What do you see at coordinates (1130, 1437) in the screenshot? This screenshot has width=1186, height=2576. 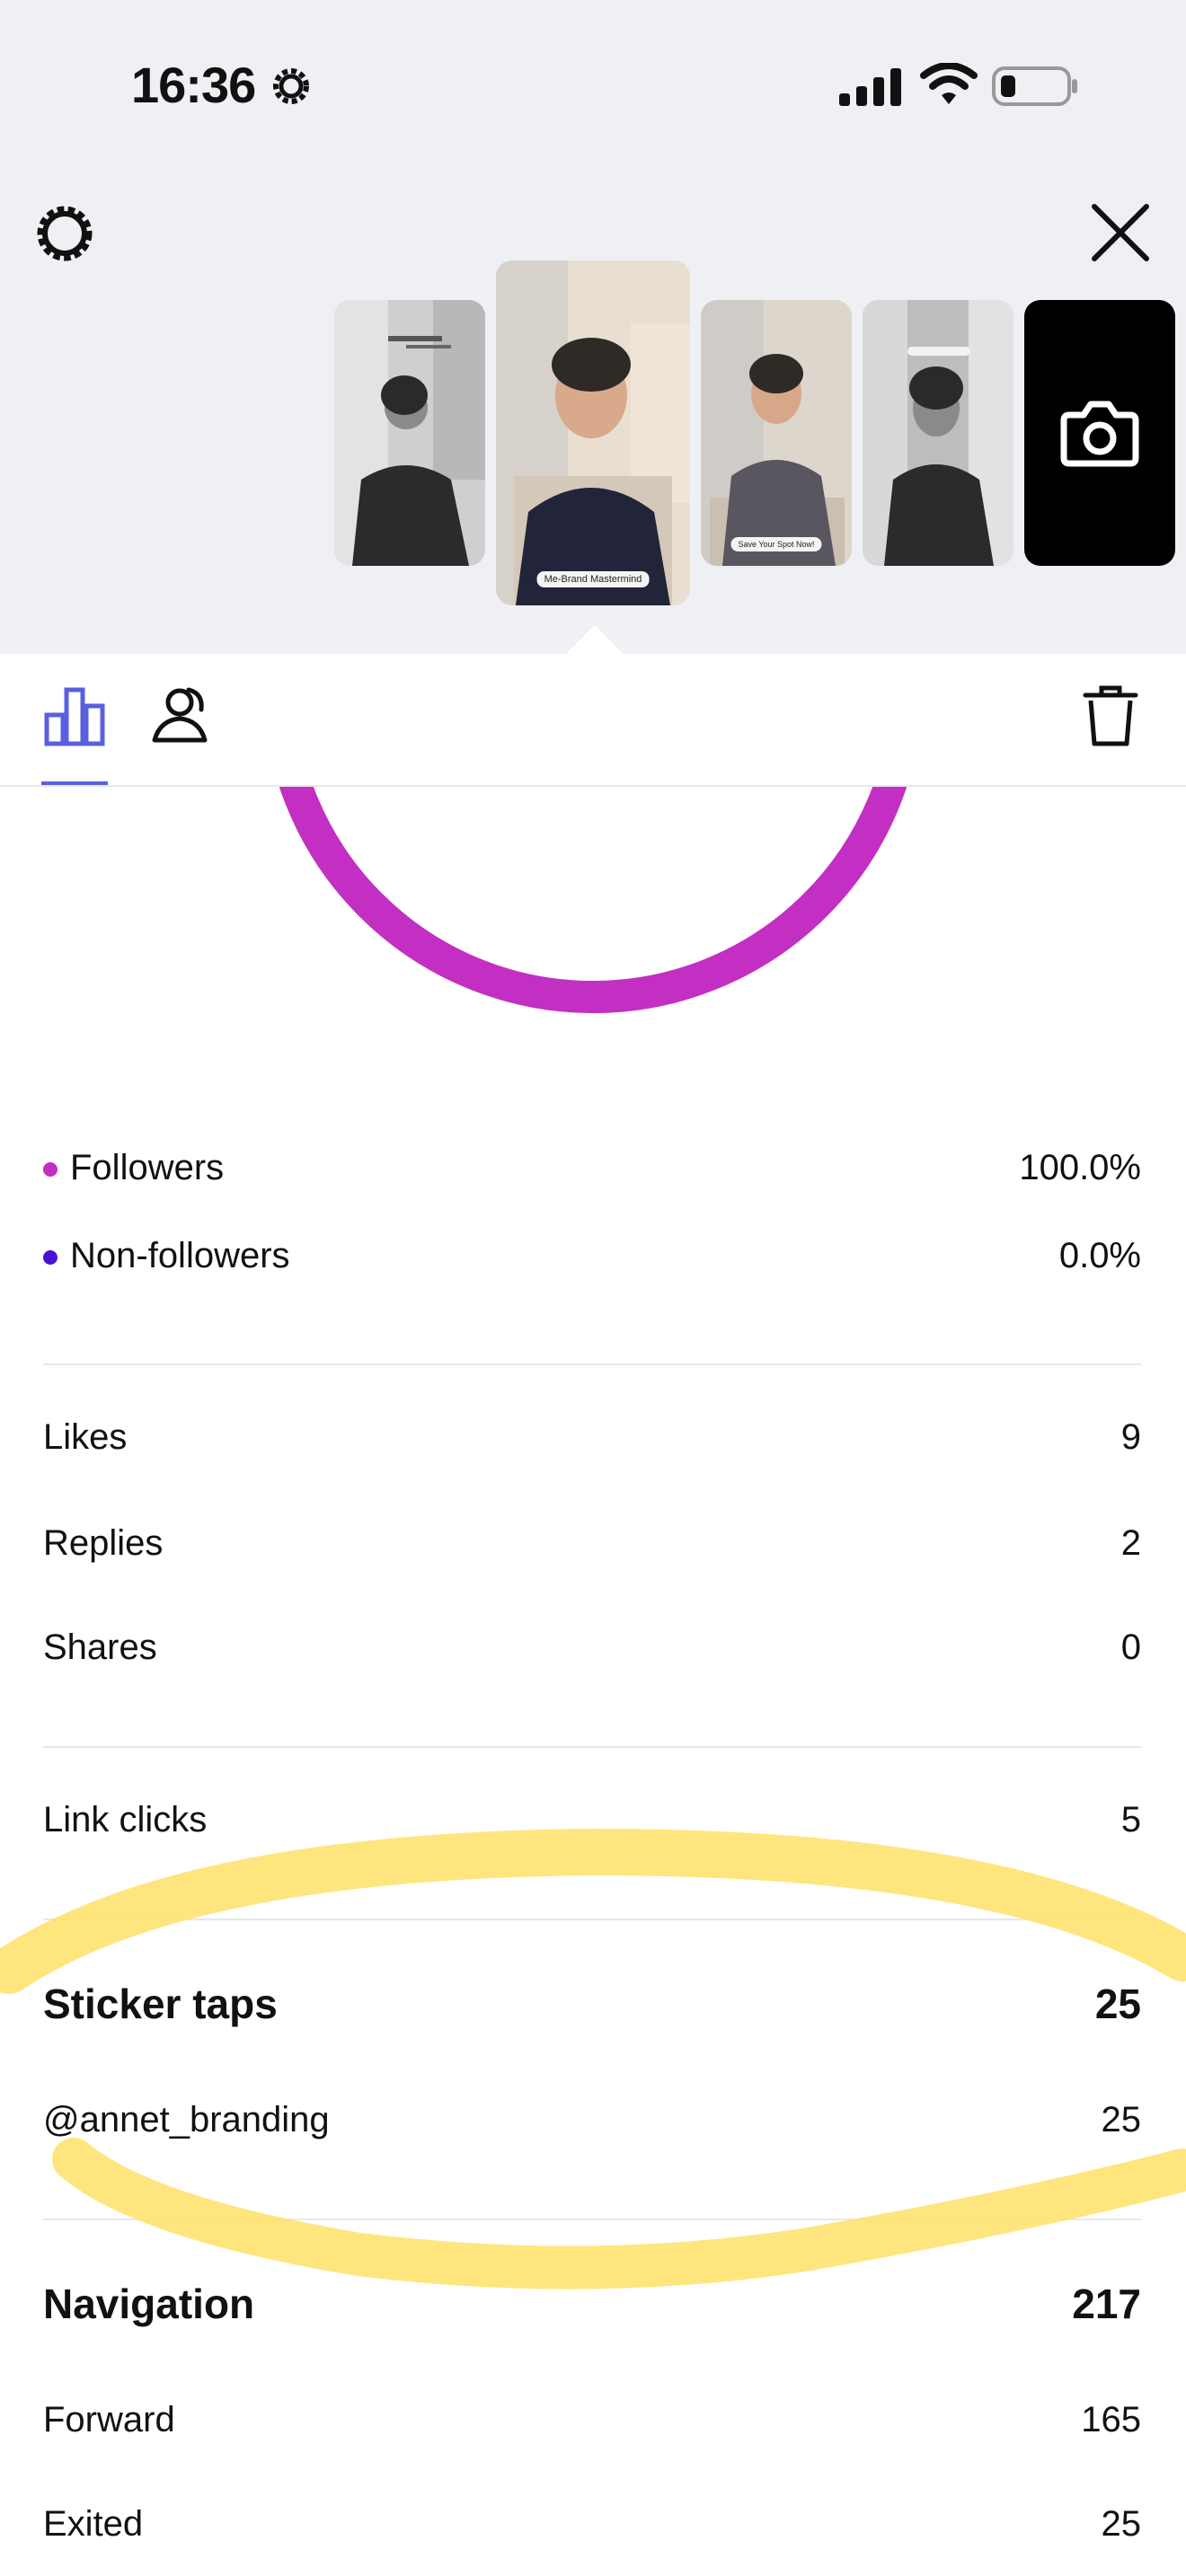 I see `likes-value: 9` at bounding box center [1130, 1437].